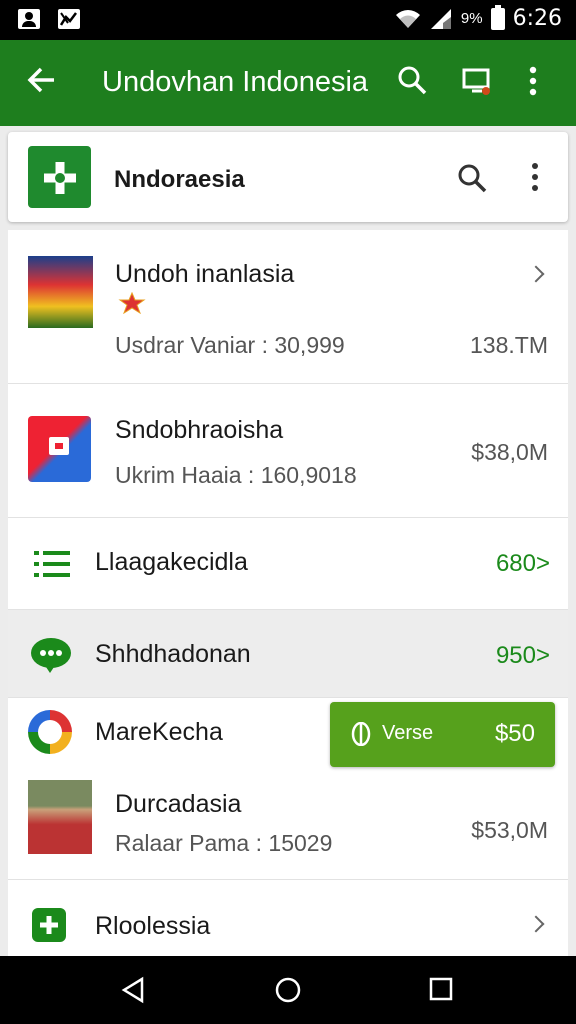 This screenshot has width=576, height=1024. I want to click on cast-icon, so click(477, 84).